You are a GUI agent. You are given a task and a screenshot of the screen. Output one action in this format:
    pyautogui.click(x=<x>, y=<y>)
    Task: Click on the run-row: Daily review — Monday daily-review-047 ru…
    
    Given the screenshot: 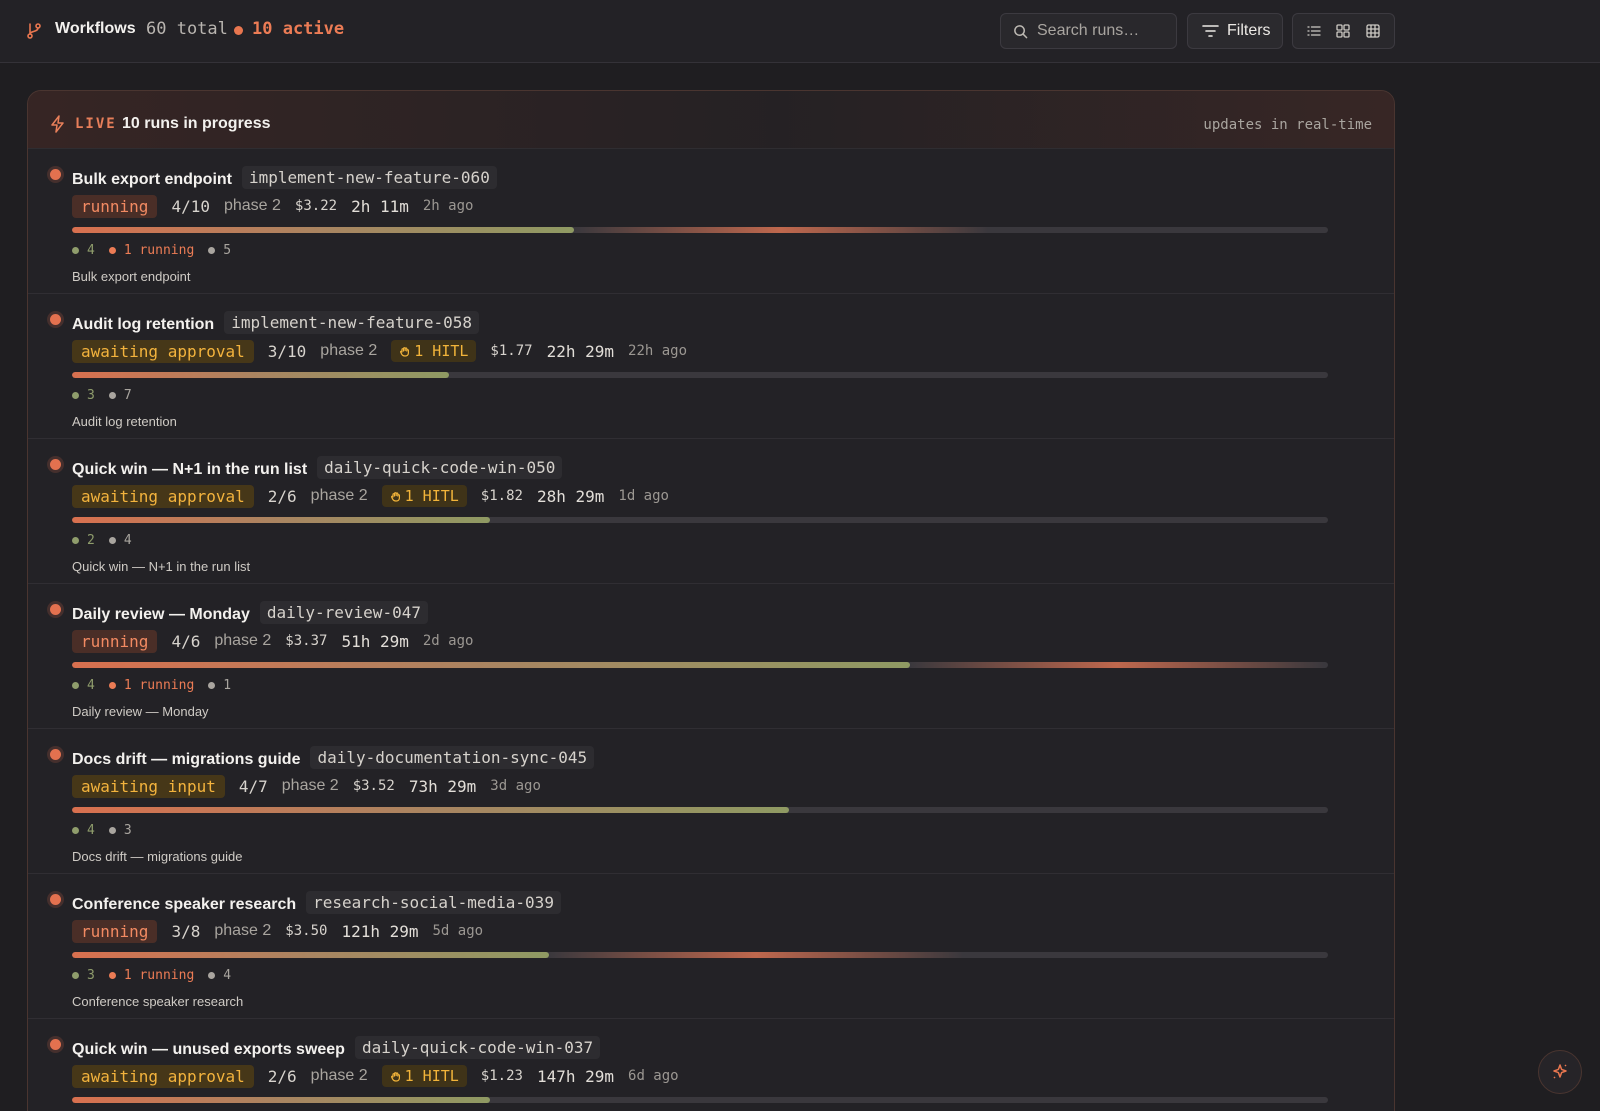 What is the action you would take?
    pyautogui.click(x=711, y=656)
    